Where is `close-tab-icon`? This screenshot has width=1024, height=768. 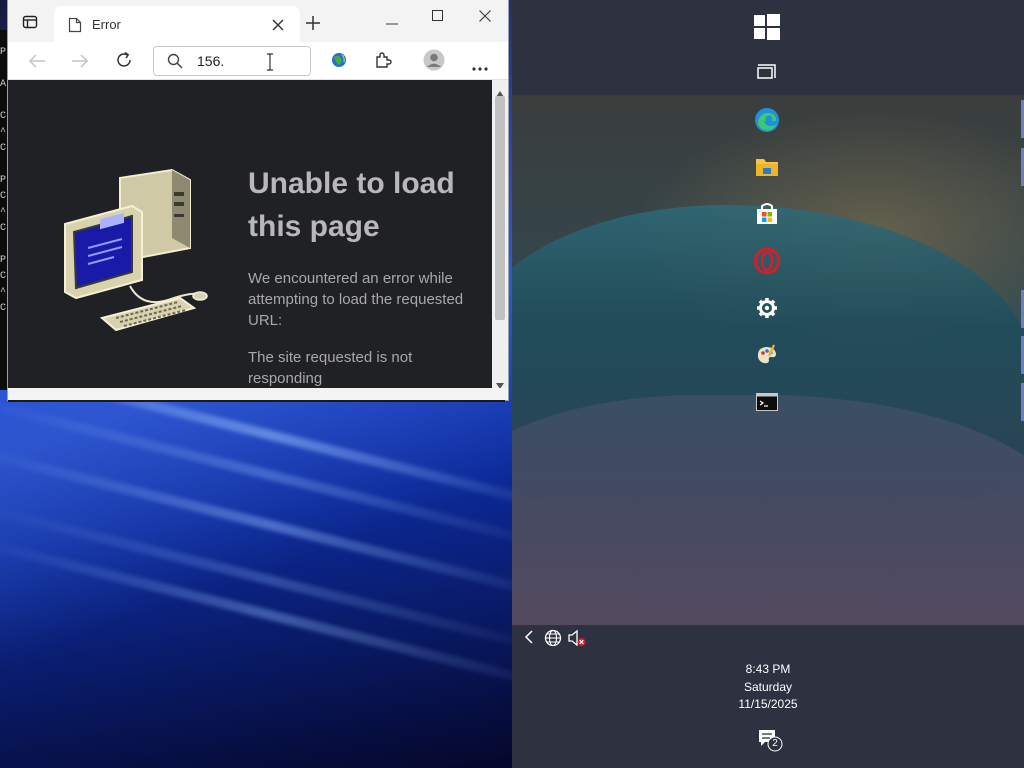
close-tab-icon is located at coordinates (278, 27).